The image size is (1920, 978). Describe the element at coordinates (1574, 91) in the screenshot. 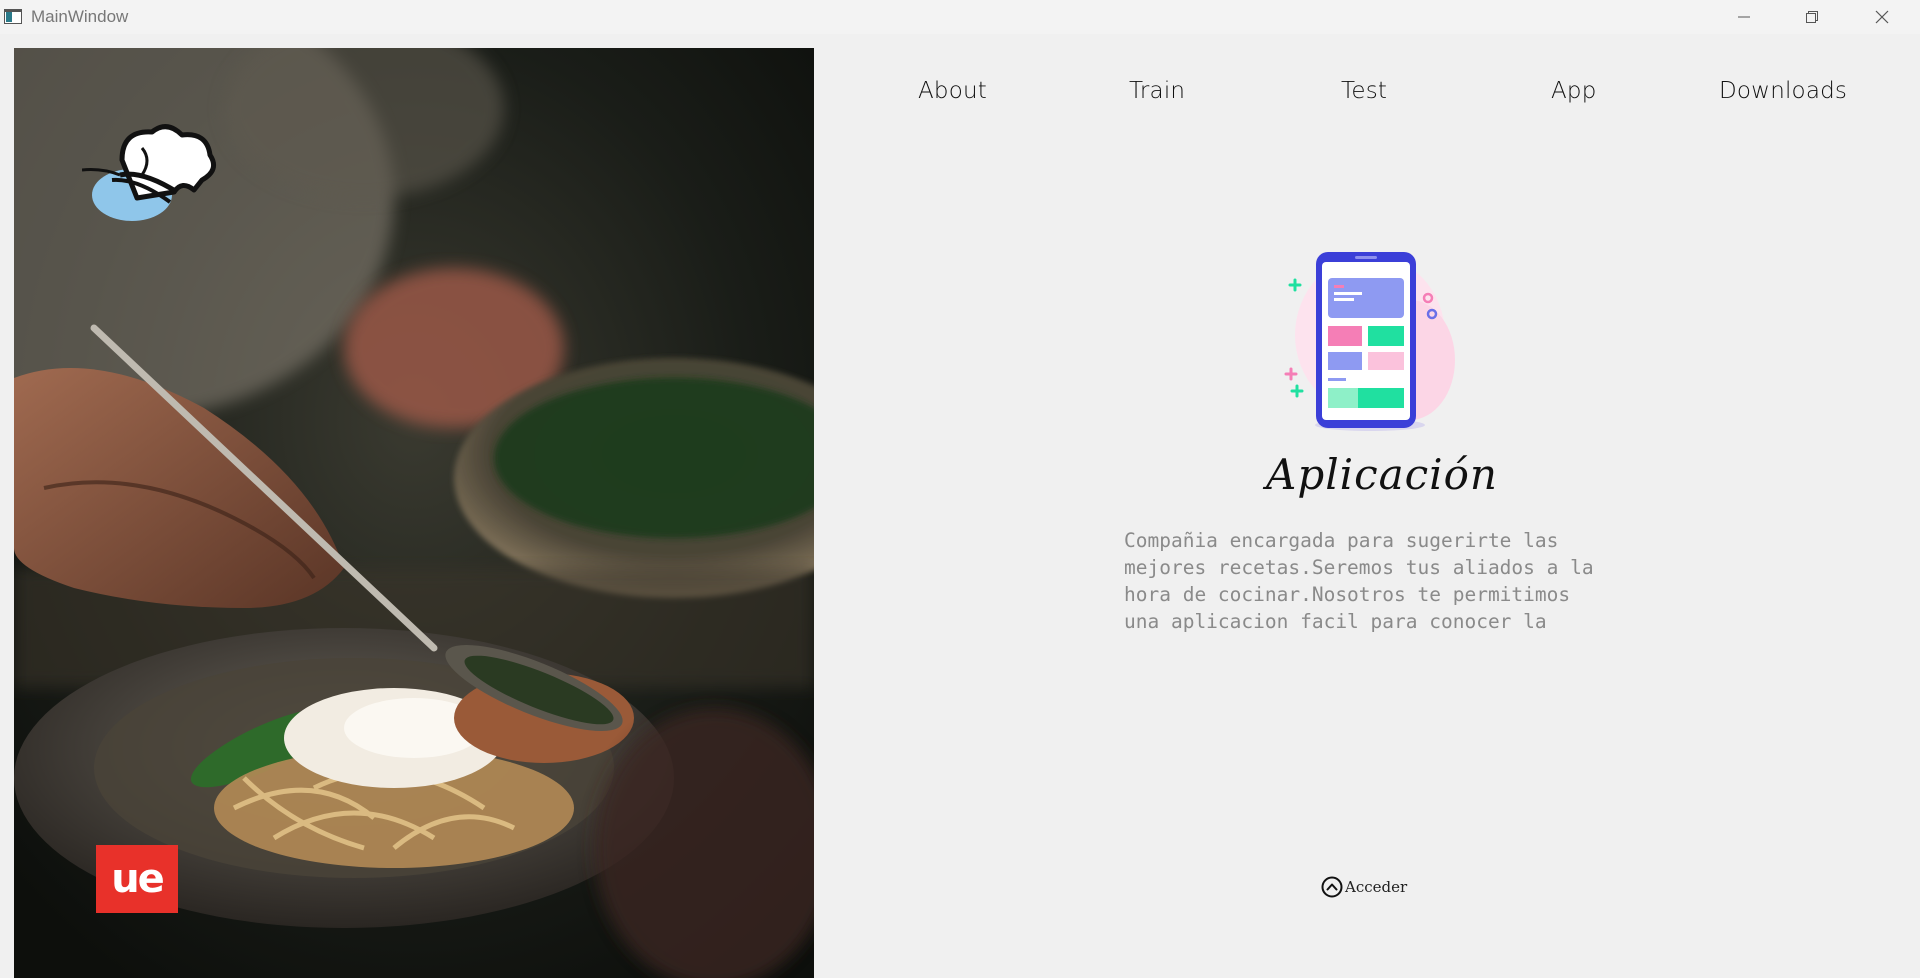

I see `nav-app: App` at that location.